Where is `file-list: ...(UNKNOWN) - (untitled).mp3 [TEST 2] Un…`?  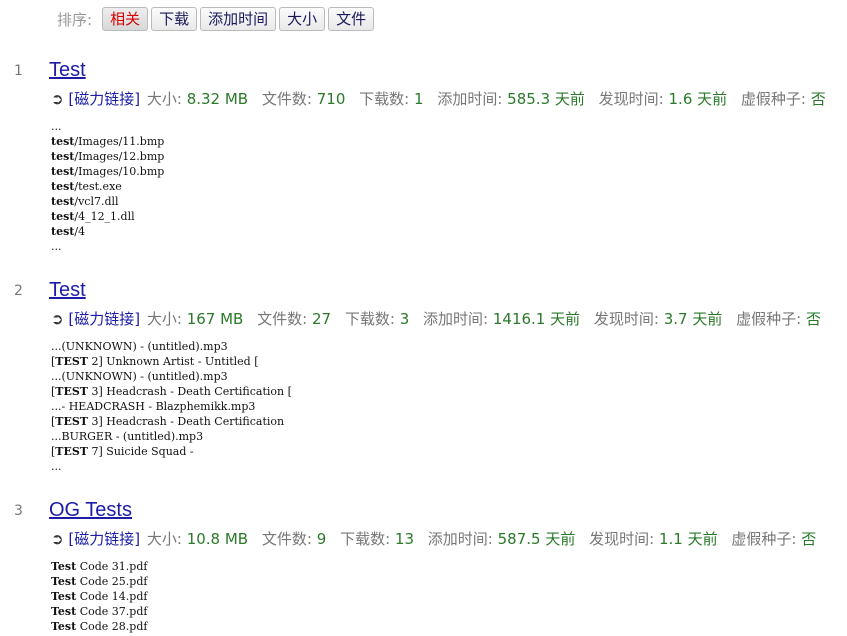 file-list: ...(UNKNOWN) - (untitled).mp3 [TEST 2] Un… is located at coordinates (171, 406).